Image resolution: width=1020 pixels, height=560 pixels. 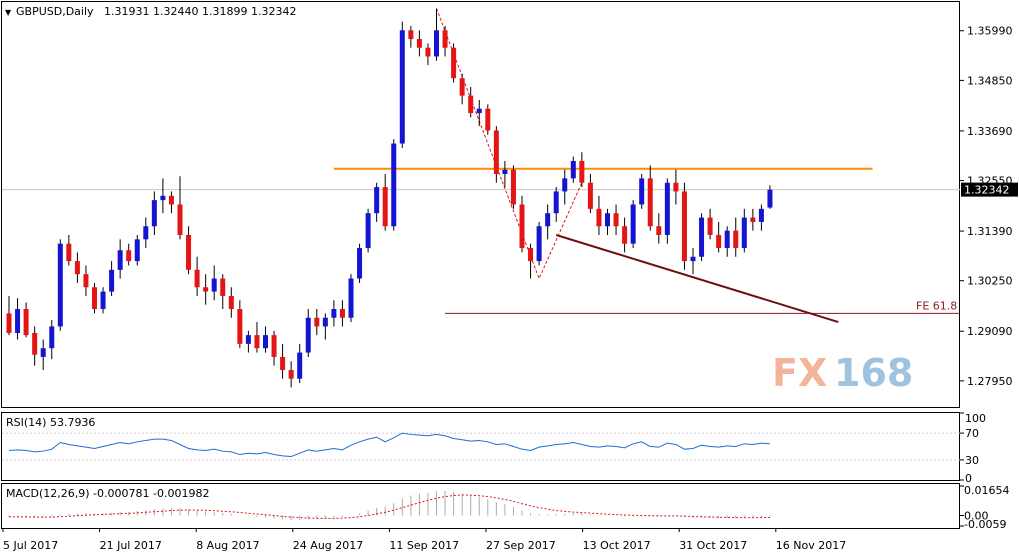 I want to click on rsi-tick-label: 30, so click(x=972, y=460).